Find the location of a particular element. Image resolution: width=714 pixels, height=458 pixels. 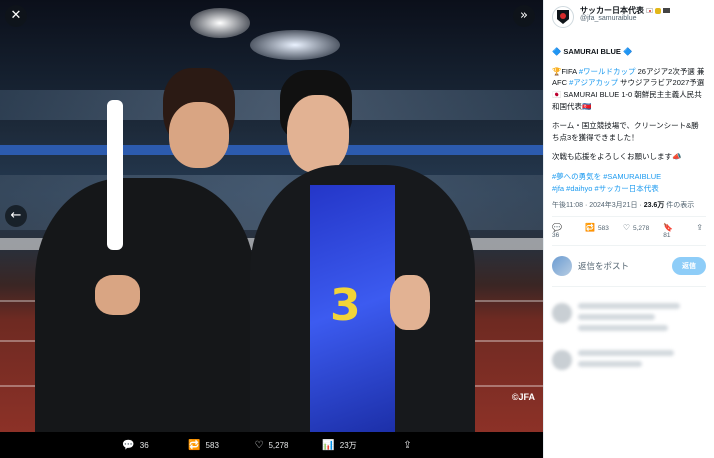

share-button: ⇪ is located at coordinates (408, 445).